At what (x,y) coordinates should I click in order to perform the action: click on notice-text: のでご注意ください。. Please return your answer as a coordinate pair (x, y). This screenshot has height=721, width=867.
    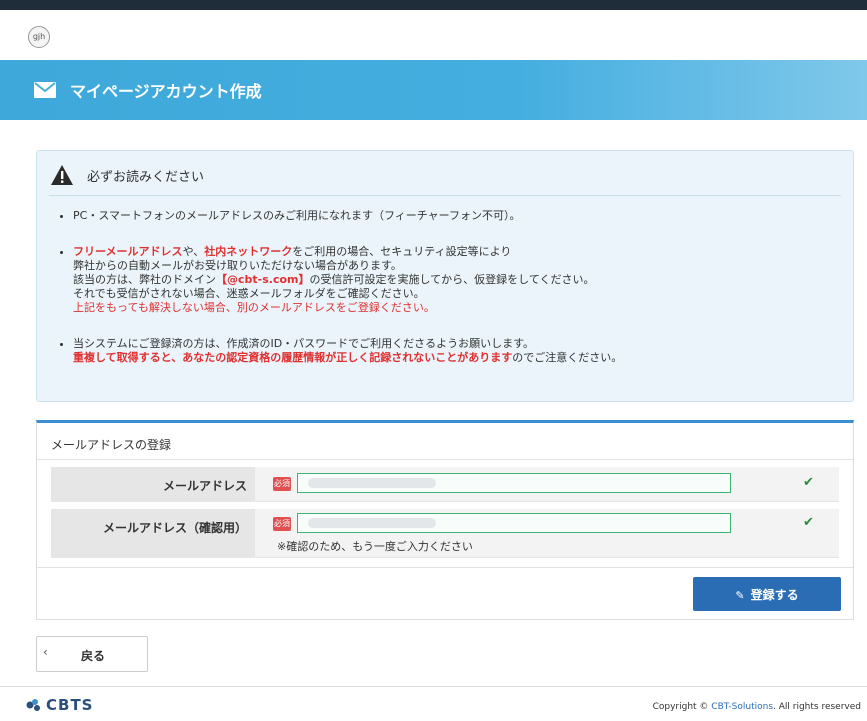
    Looking at the image, I should click on (567, 357).